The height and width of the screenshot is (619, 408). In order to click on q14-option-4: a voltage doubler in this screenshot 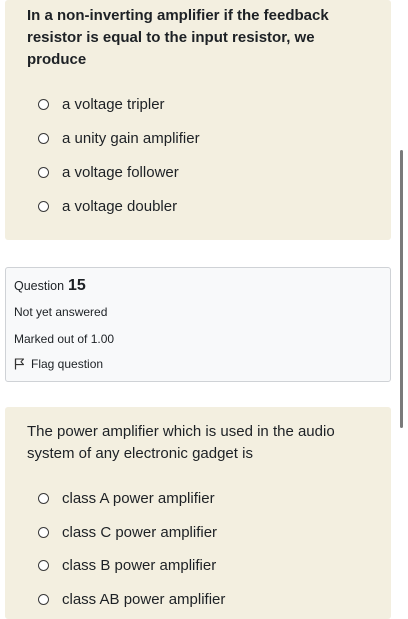, I will do `click(107, 206)`.